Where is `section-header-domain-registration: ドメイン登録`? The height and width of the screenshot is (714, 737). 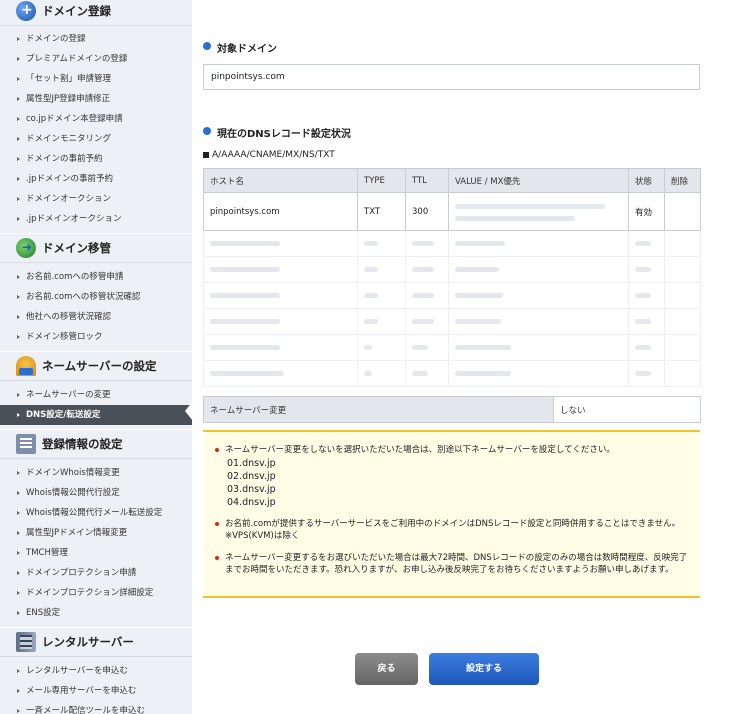 section-header-domain-registration: ドメイン登録 is located at coordinates (96, 13).